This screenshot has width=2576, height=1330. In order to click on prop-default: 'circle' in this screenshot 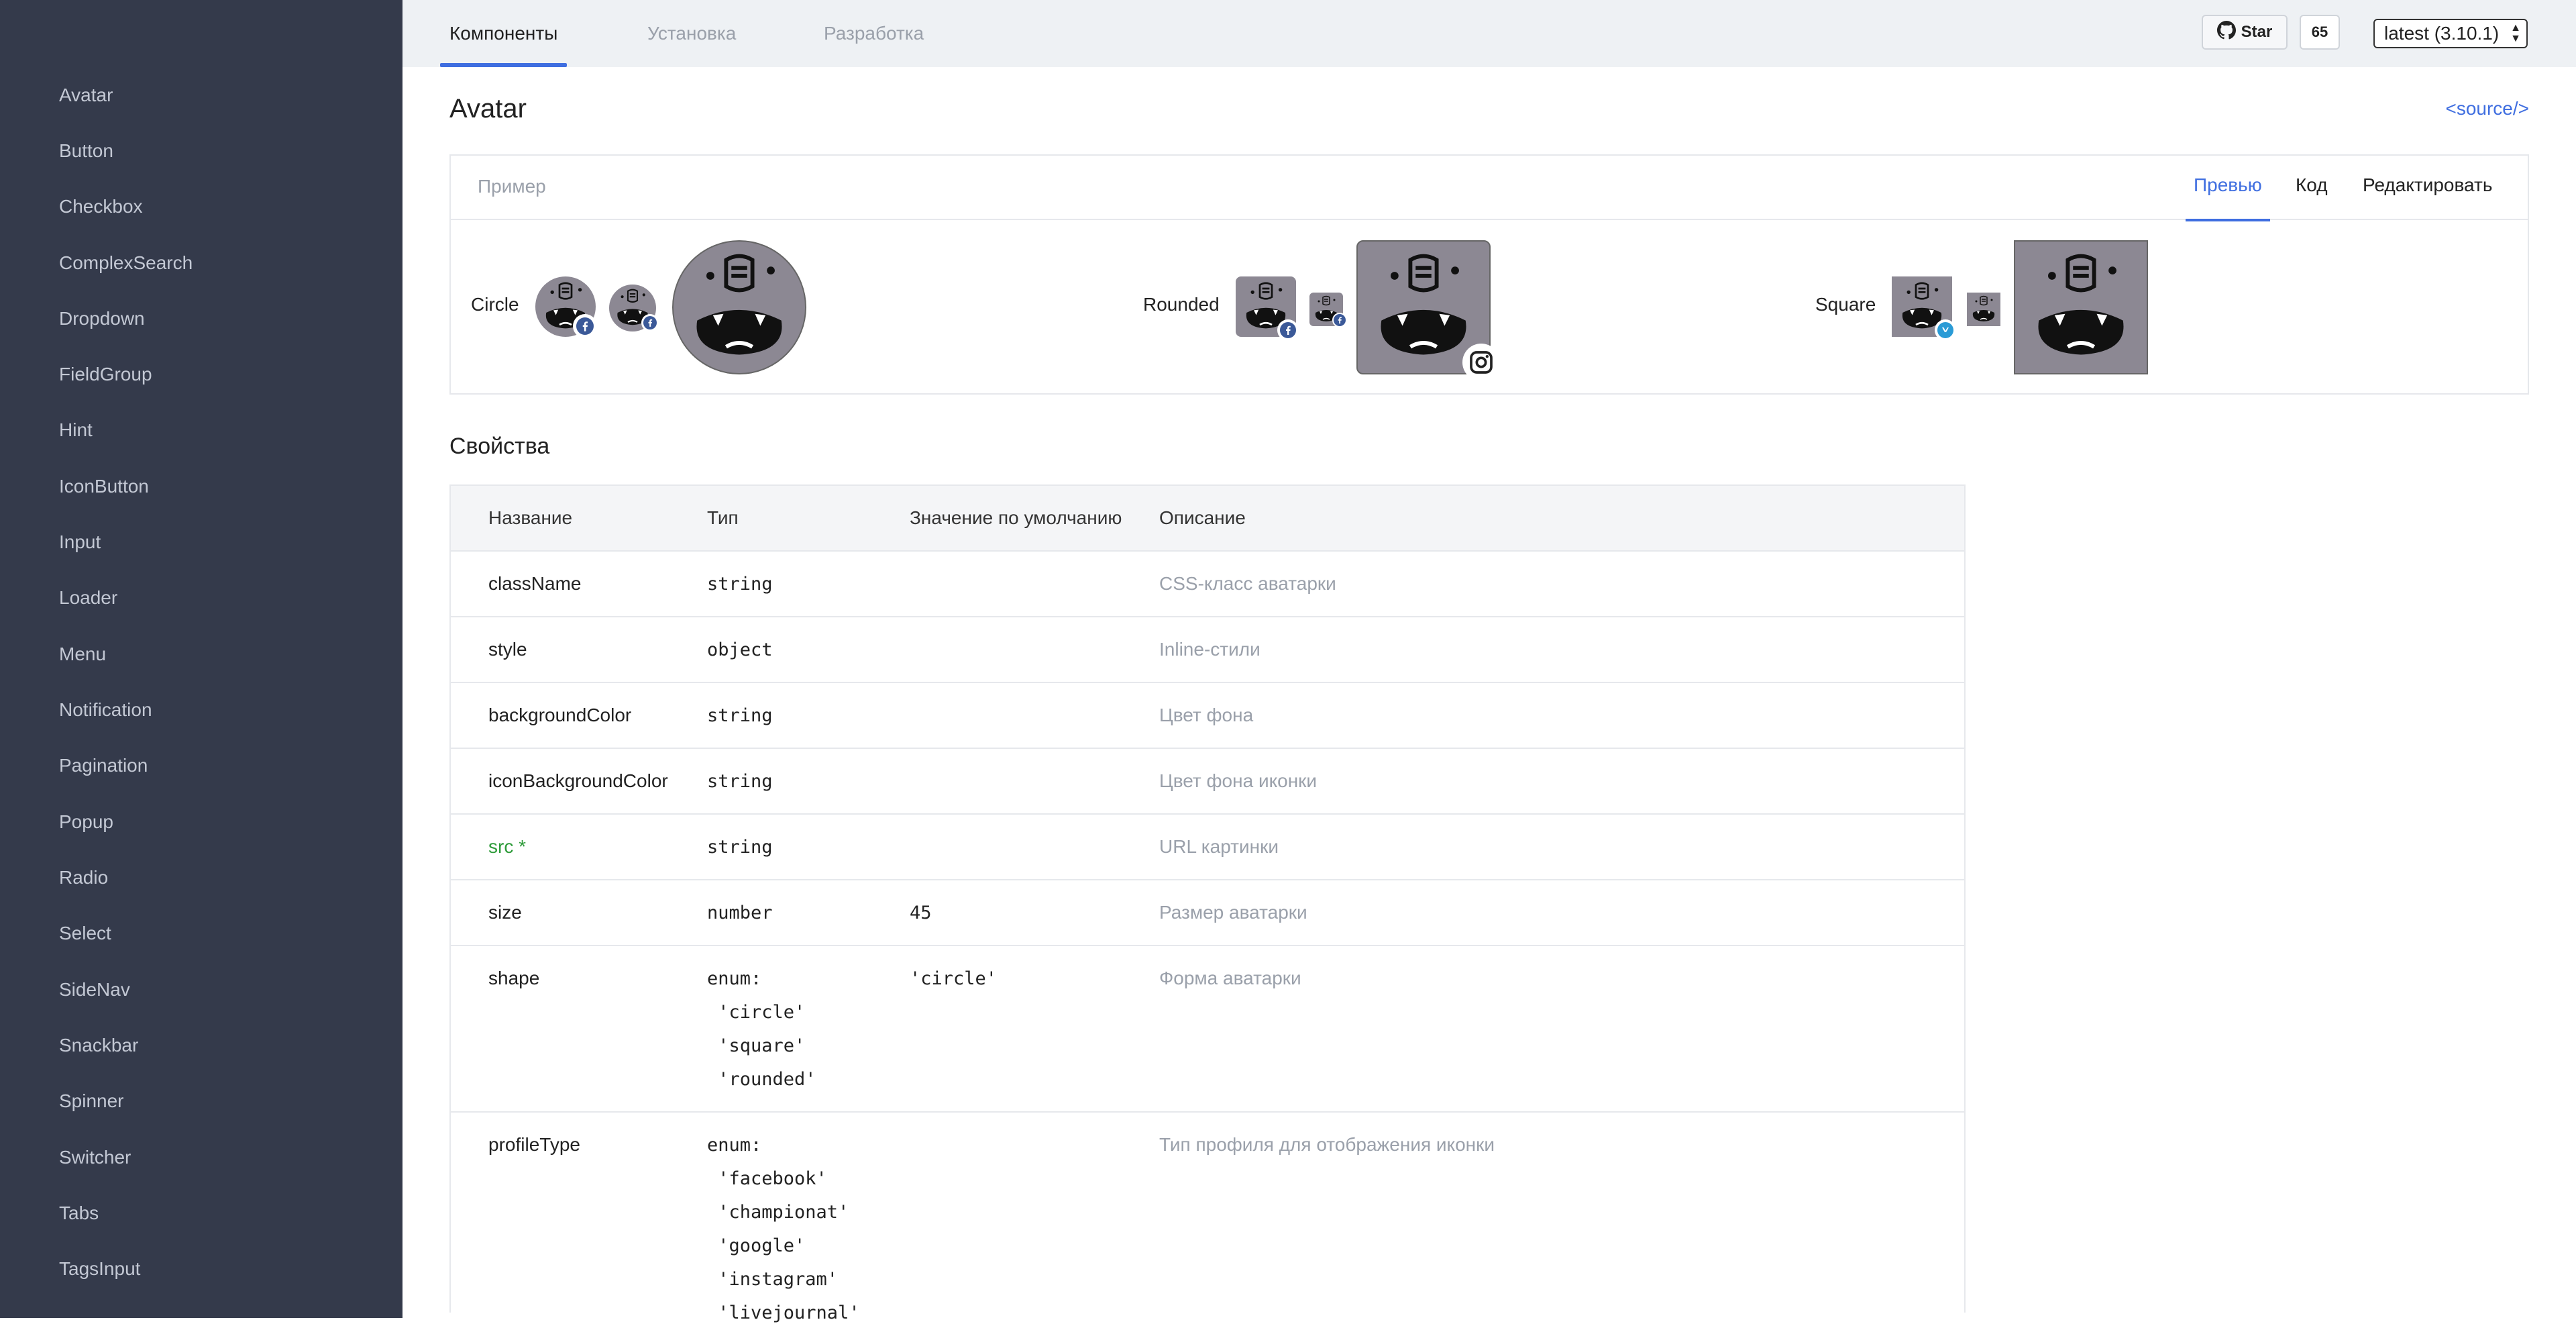, I will do `click(954, 978)`.